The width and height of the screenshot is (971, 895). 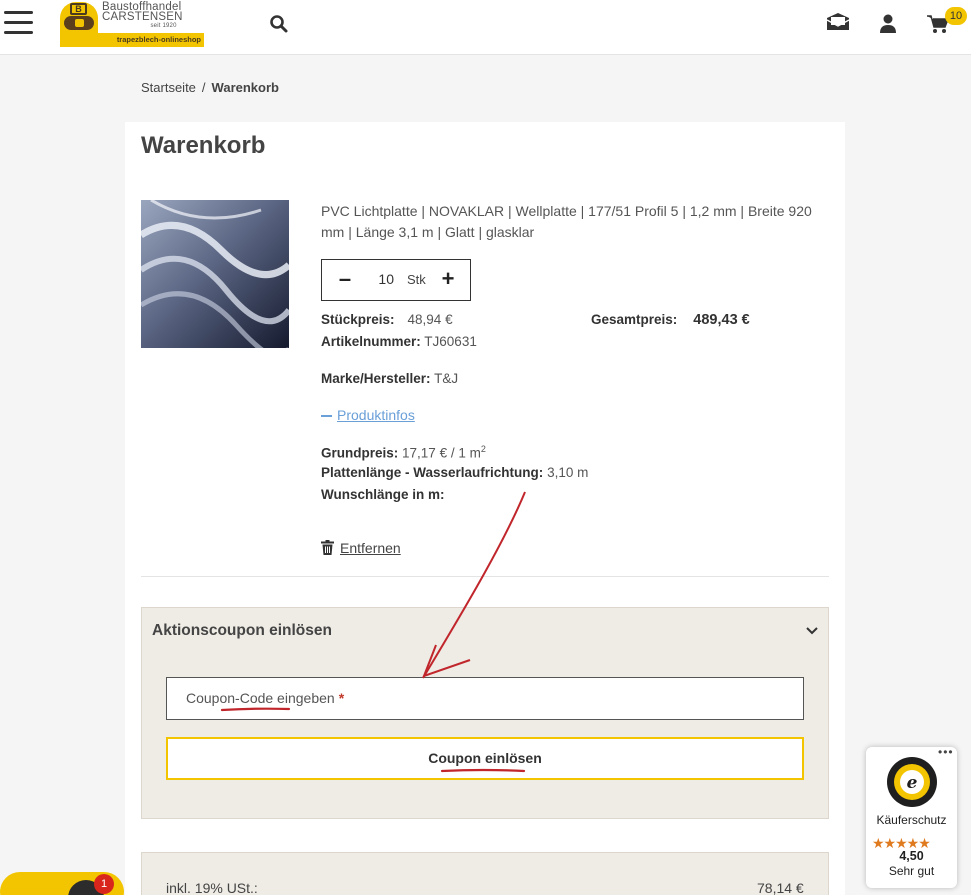 What do you see at coordinates (911, 820) in the screenshot?
I see `trusted-shops-label: Käuferschutz` at bounding box center [911, 820].